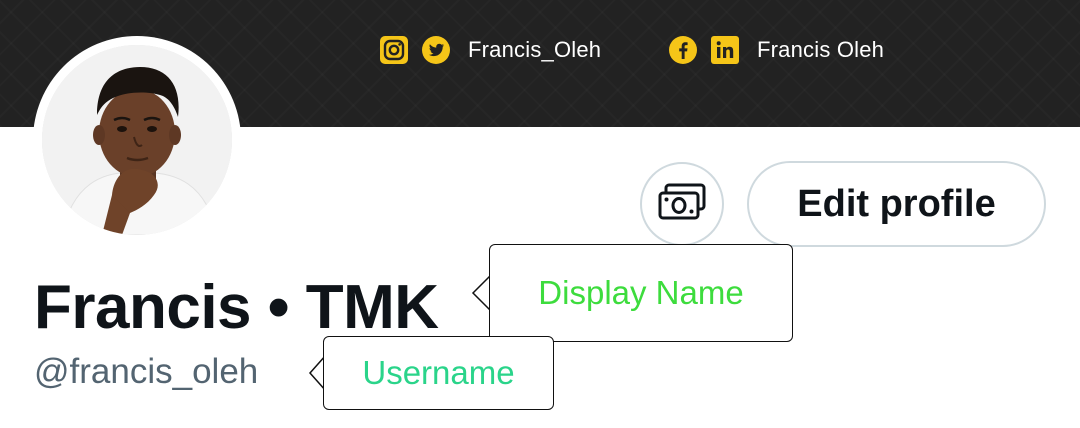 The width and height of the screenshot is (1080, 428). What do you see at coordinates (683, 50) in the screenshot?
I see `facebook-icon` at bounding box center [683, 50].